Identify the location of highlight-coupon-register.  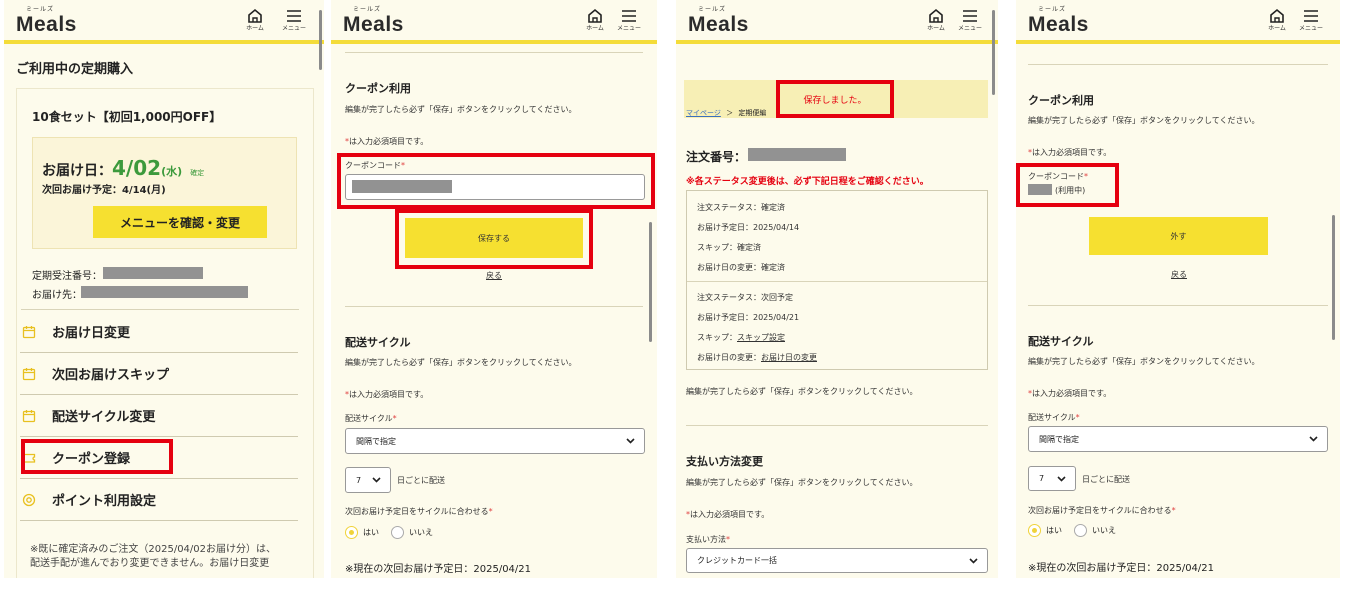
(97, 456).